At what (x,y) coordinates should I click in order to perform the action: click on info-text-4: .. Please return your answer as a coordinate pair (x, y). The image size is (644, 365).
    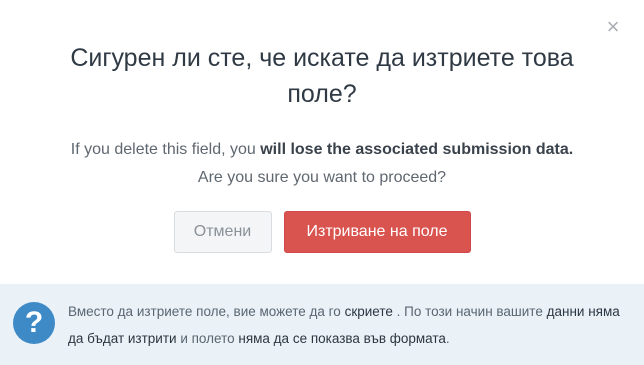
    Looking at the image, I should click on (447, 338).